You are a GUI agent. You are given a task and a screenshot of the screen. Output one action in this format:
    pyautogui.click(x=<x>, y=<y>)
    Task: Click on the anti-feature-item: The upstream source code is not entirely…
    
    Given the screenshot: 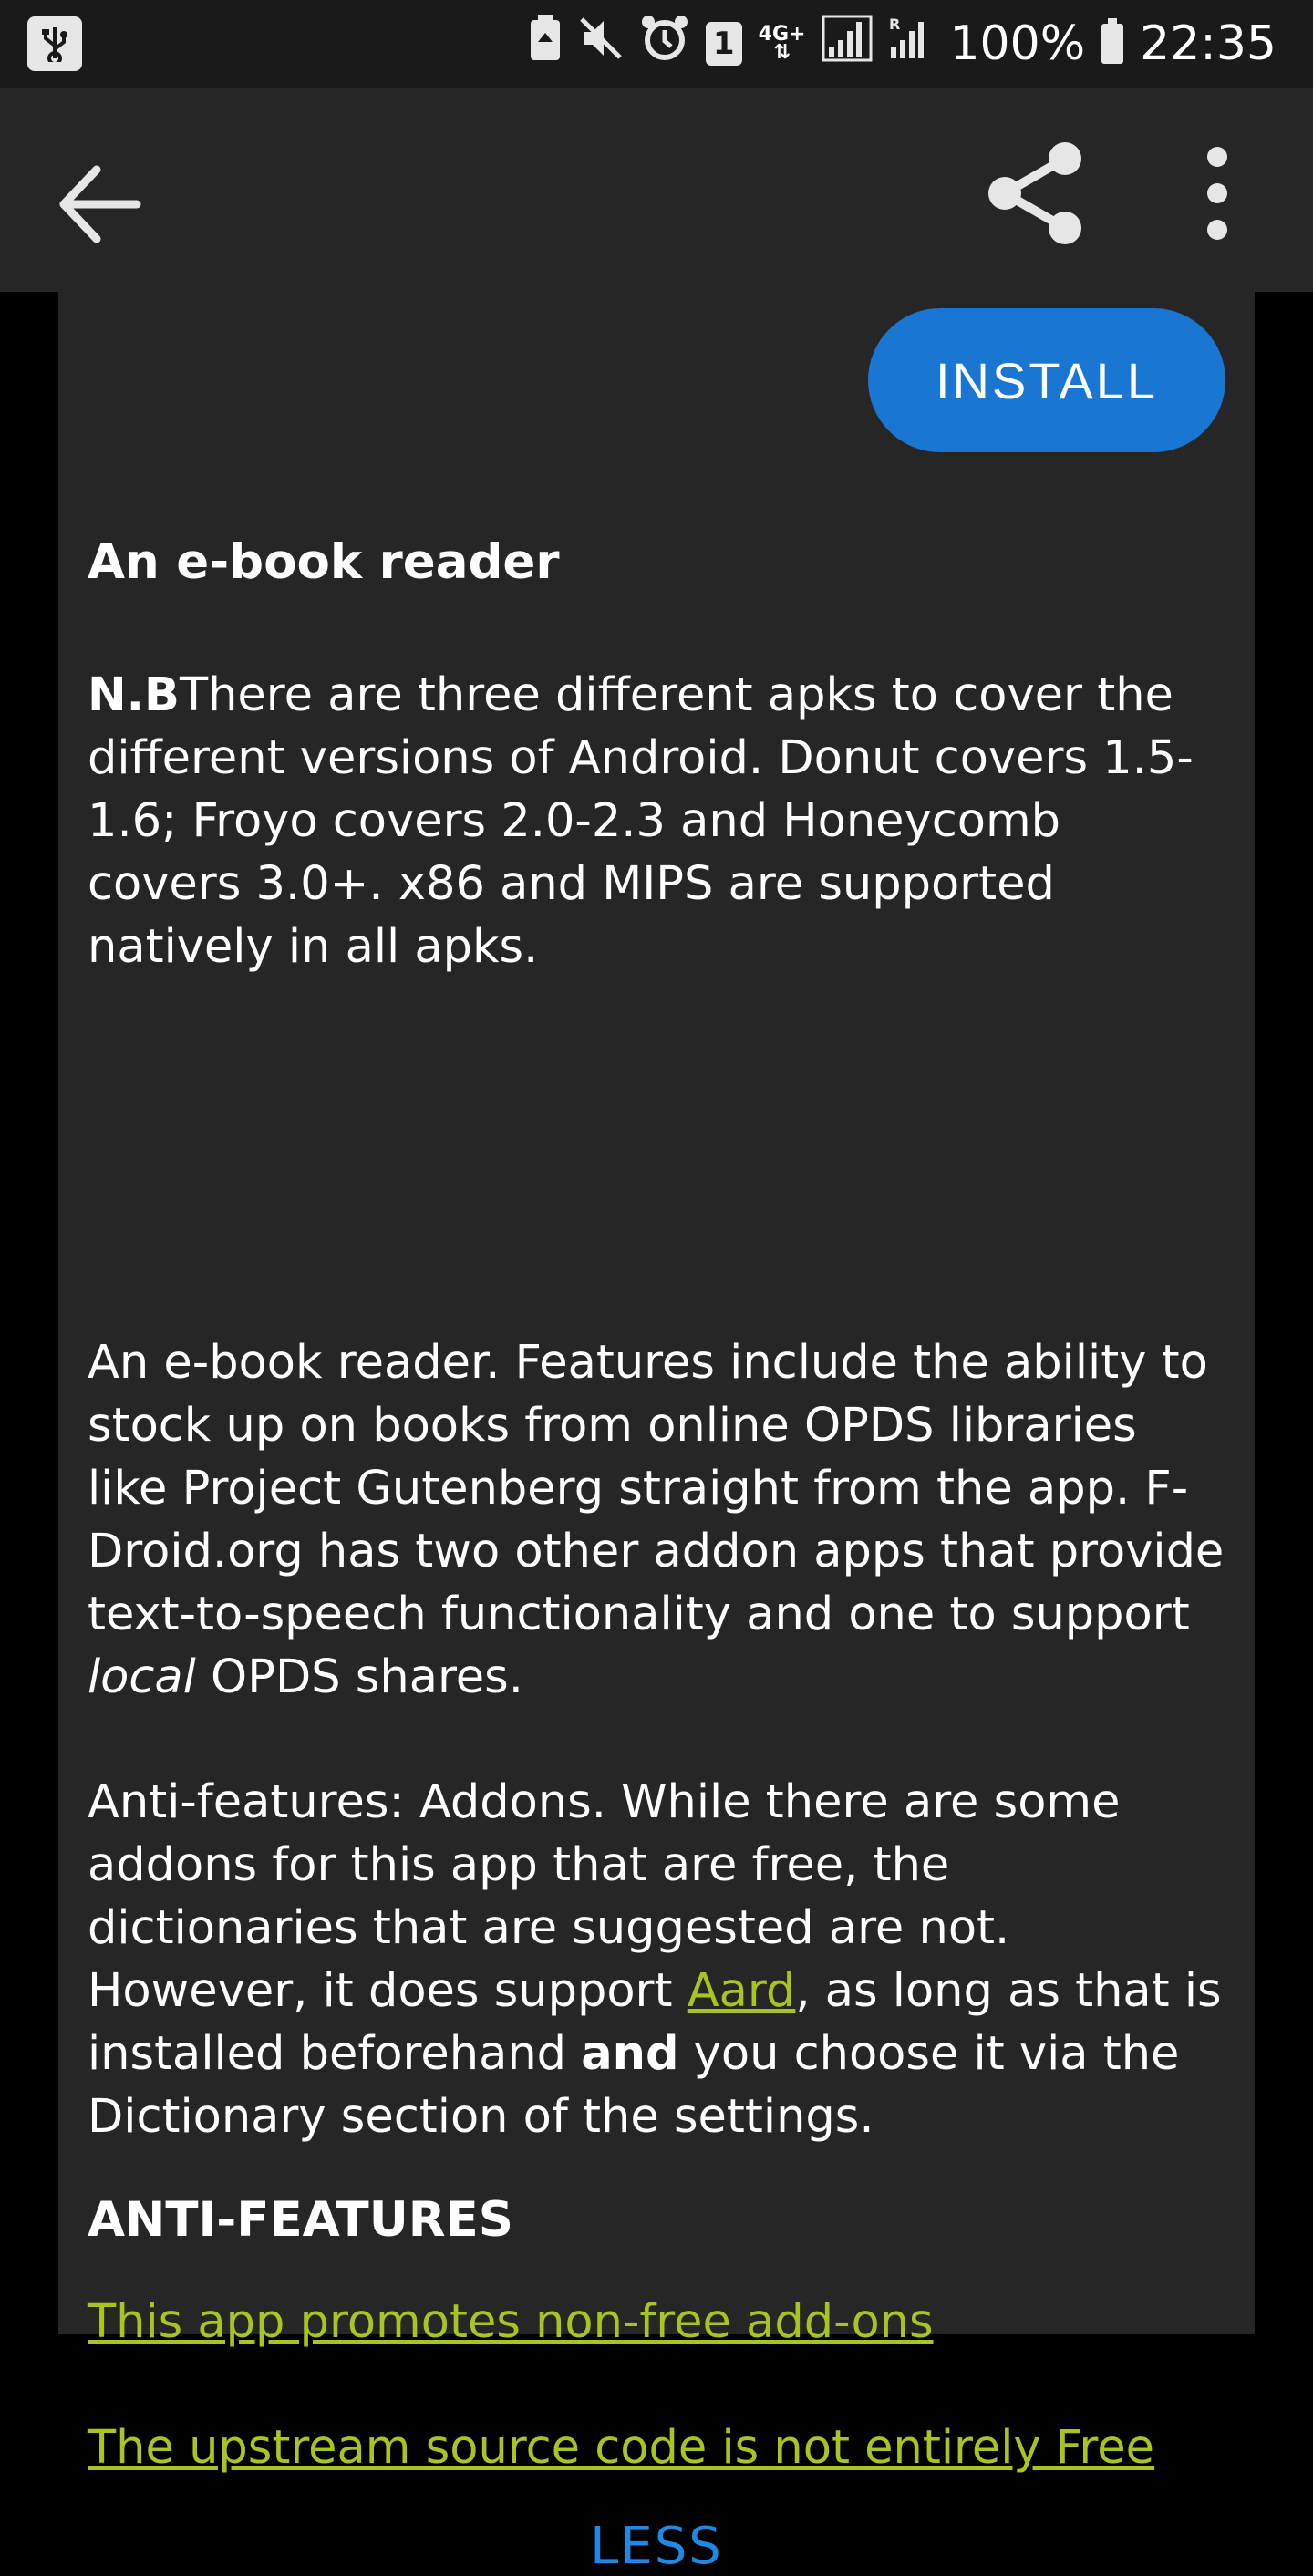 What is the action you would take?
    pyautogui.click(x=657, y=2447)
    